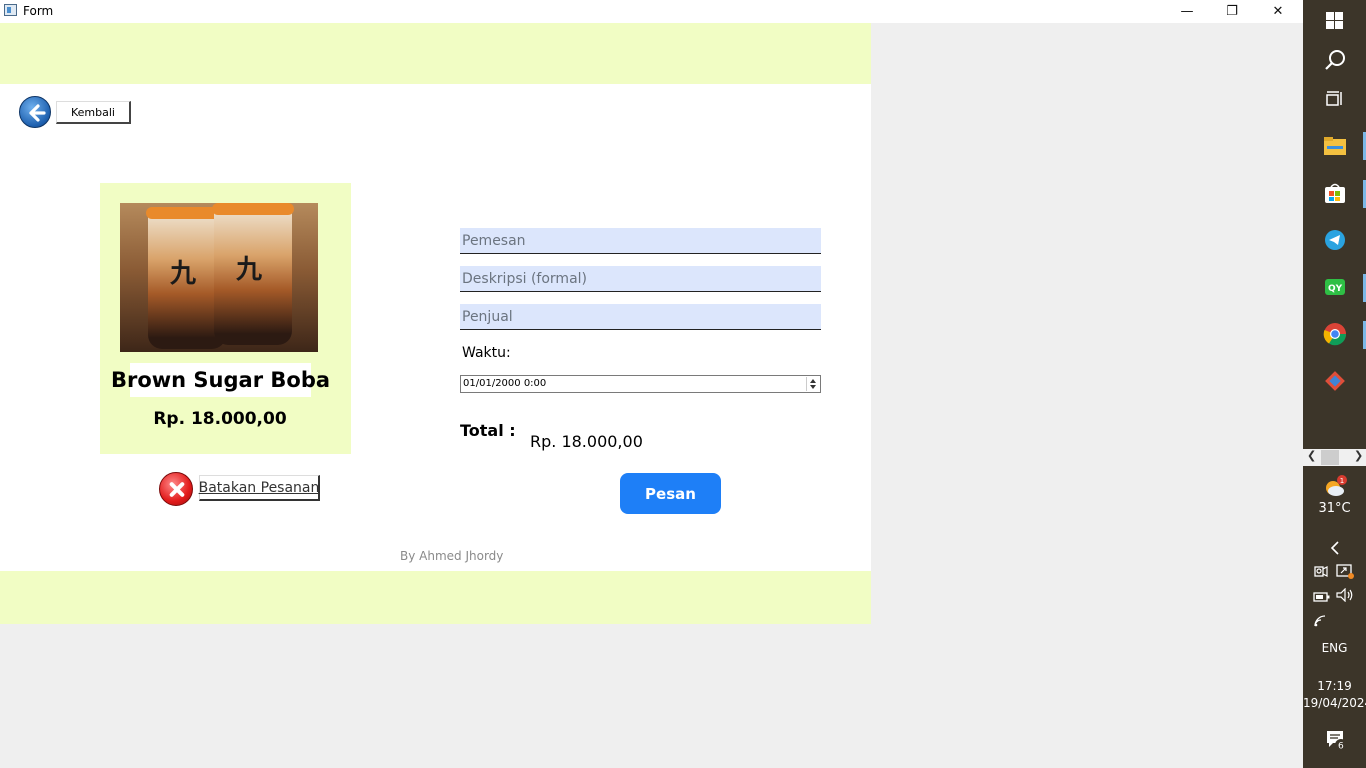 This screenshot has width=1366, height=768. I want to click on footer-band, so click(435, 597).